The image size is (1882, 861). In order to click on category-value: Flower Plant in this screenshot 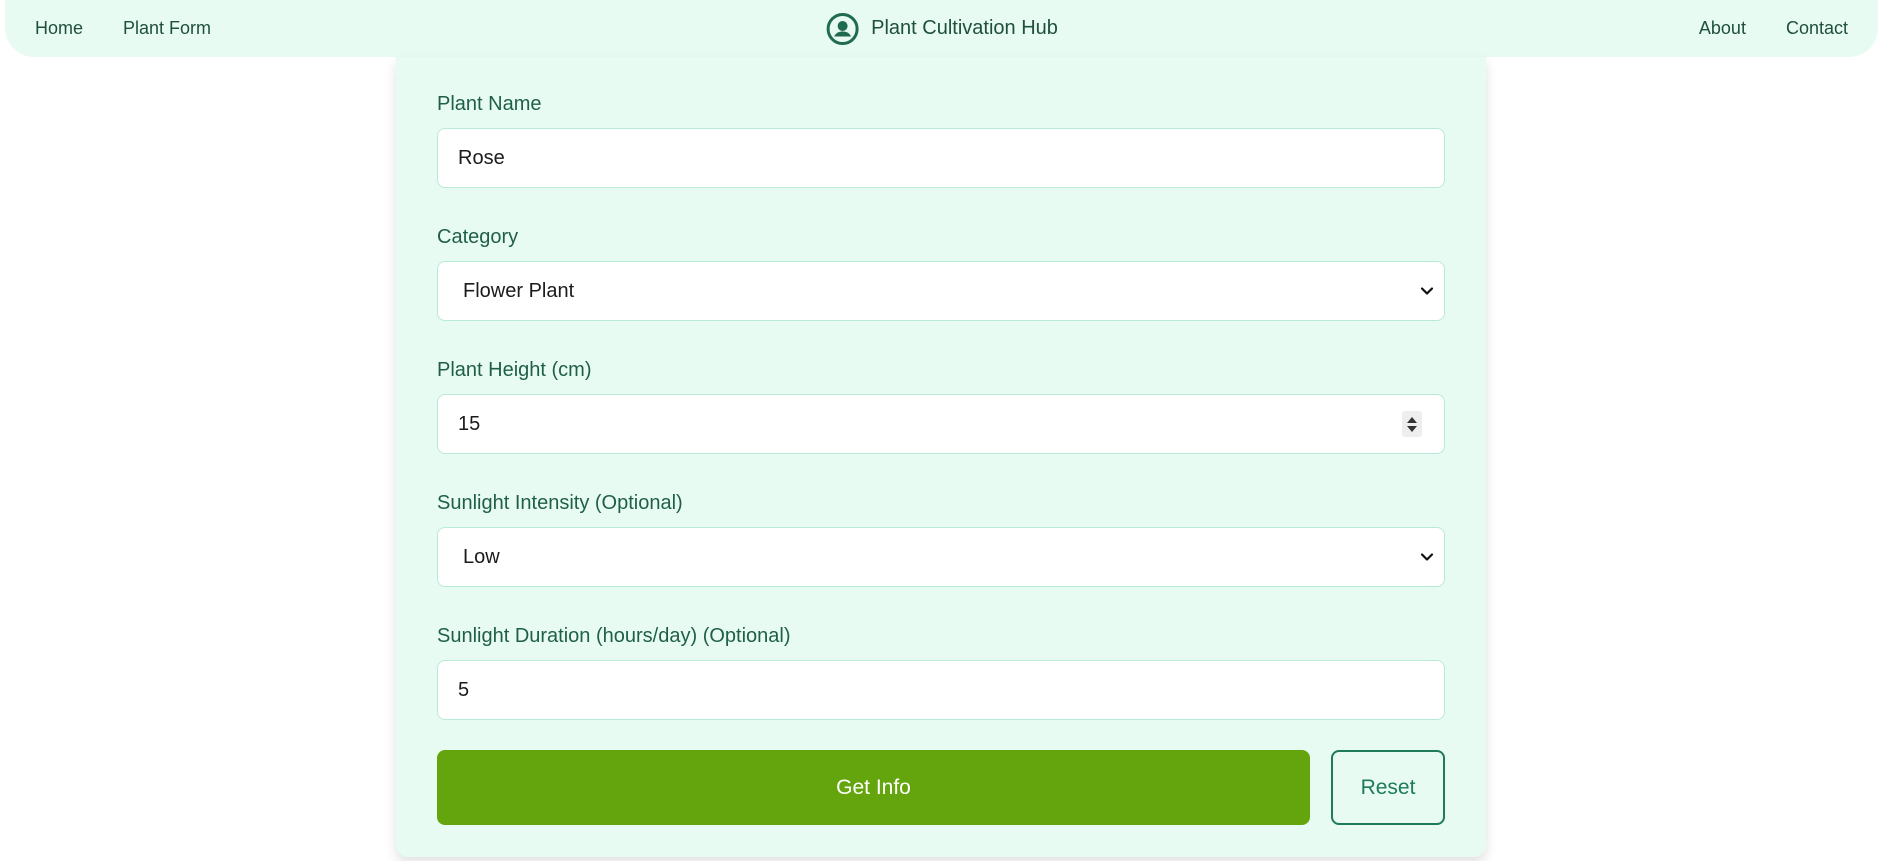, I will do `click(519, 290)`.